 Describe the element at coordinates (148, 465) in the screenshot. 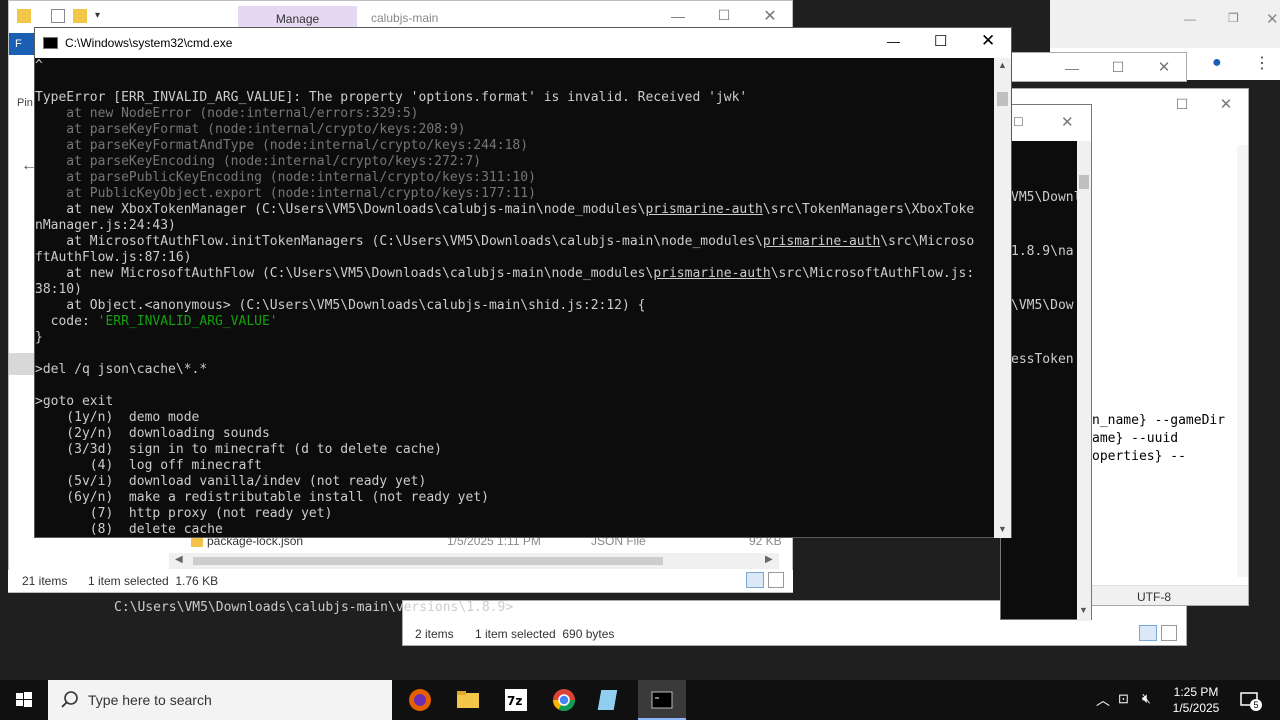

I see `cmd-output-line: (4) log off minecraft` at that location.